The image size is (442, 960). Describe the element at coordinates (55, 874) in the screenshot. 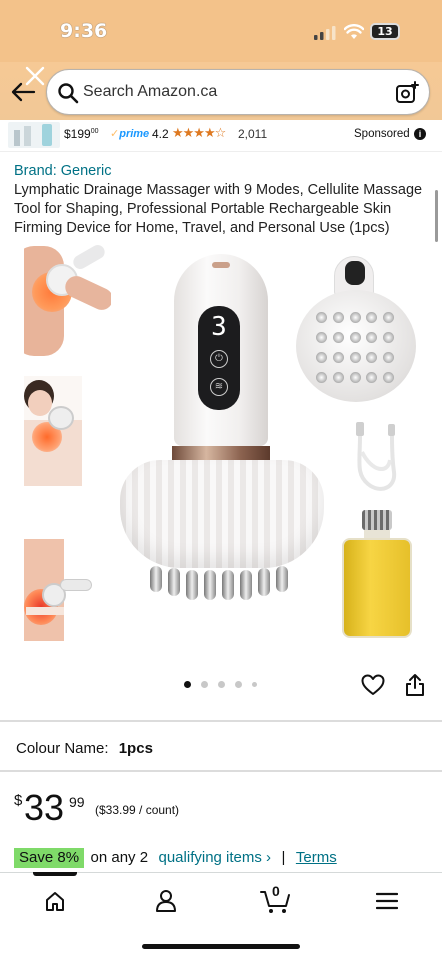

I see `active-tab-indicator` at that location.